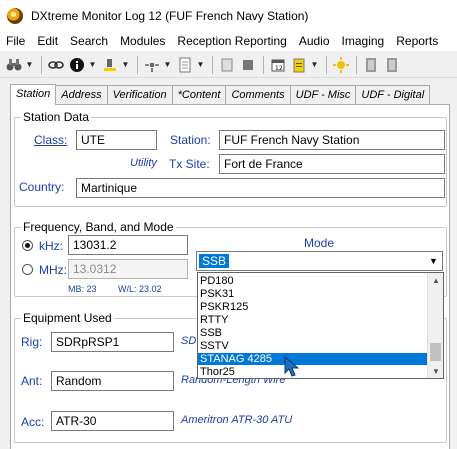 This screenshot has width=457, height=449. I want to click on menu-imaging: Imaging, so click(363, 41).